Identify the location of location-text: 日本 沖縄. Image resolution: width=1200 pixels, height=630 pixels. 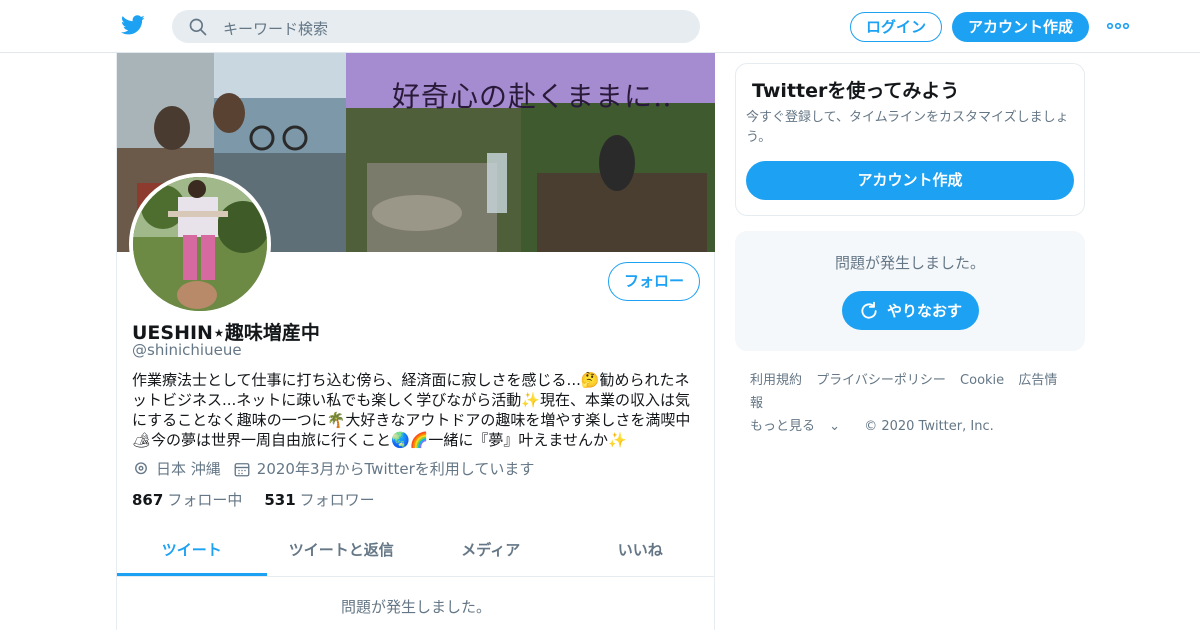
(188, 469).